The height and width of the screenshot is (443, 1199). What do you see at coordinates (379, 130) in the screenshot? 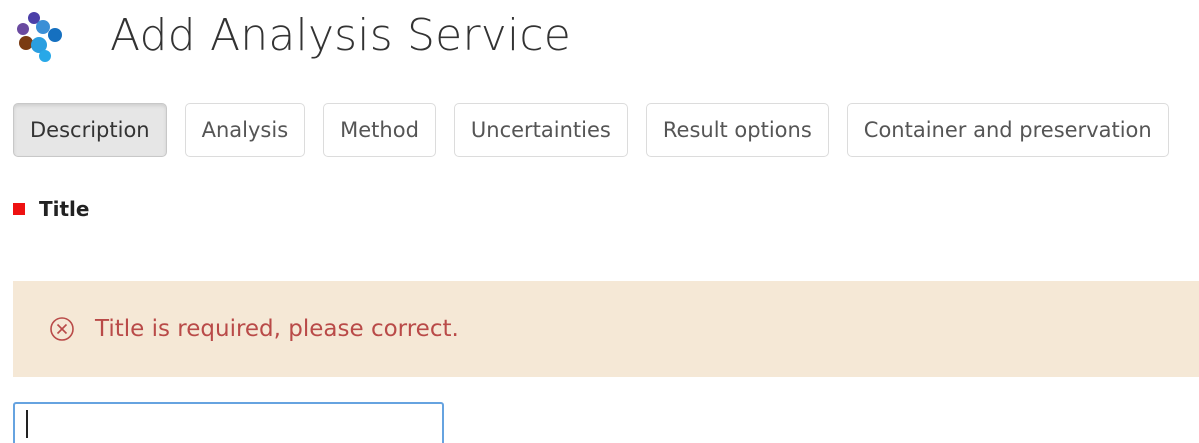
I see `tab-method: Method` at bounding box center [379, 130].